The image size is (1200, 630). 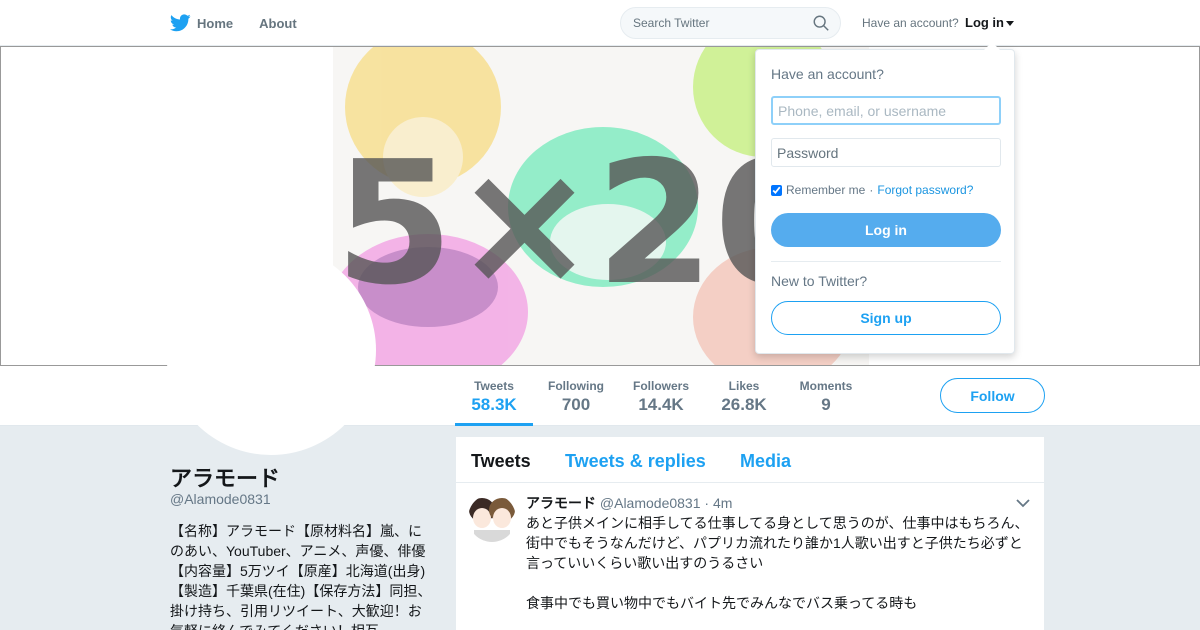 I want to click on nav-about: About, so click(x=278, y=23).